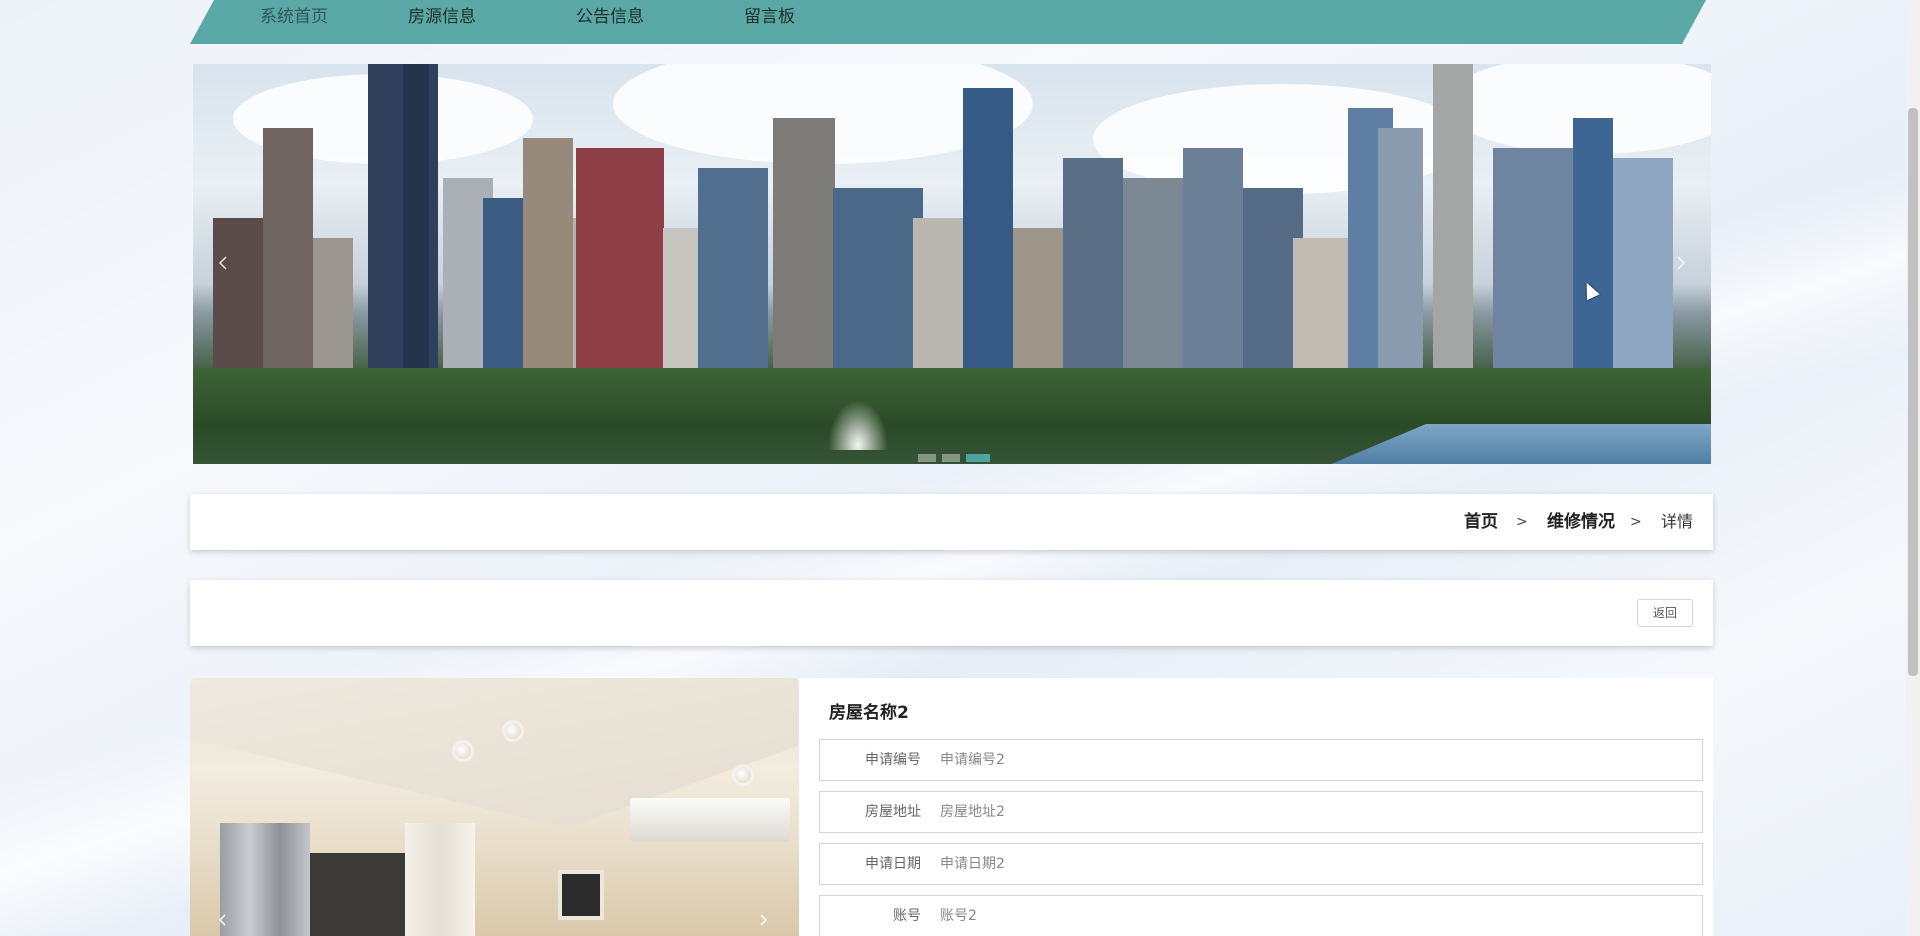  Describe the element at coordinates (710, 820) in the screenshot. I see `air-conditioner` at that location.